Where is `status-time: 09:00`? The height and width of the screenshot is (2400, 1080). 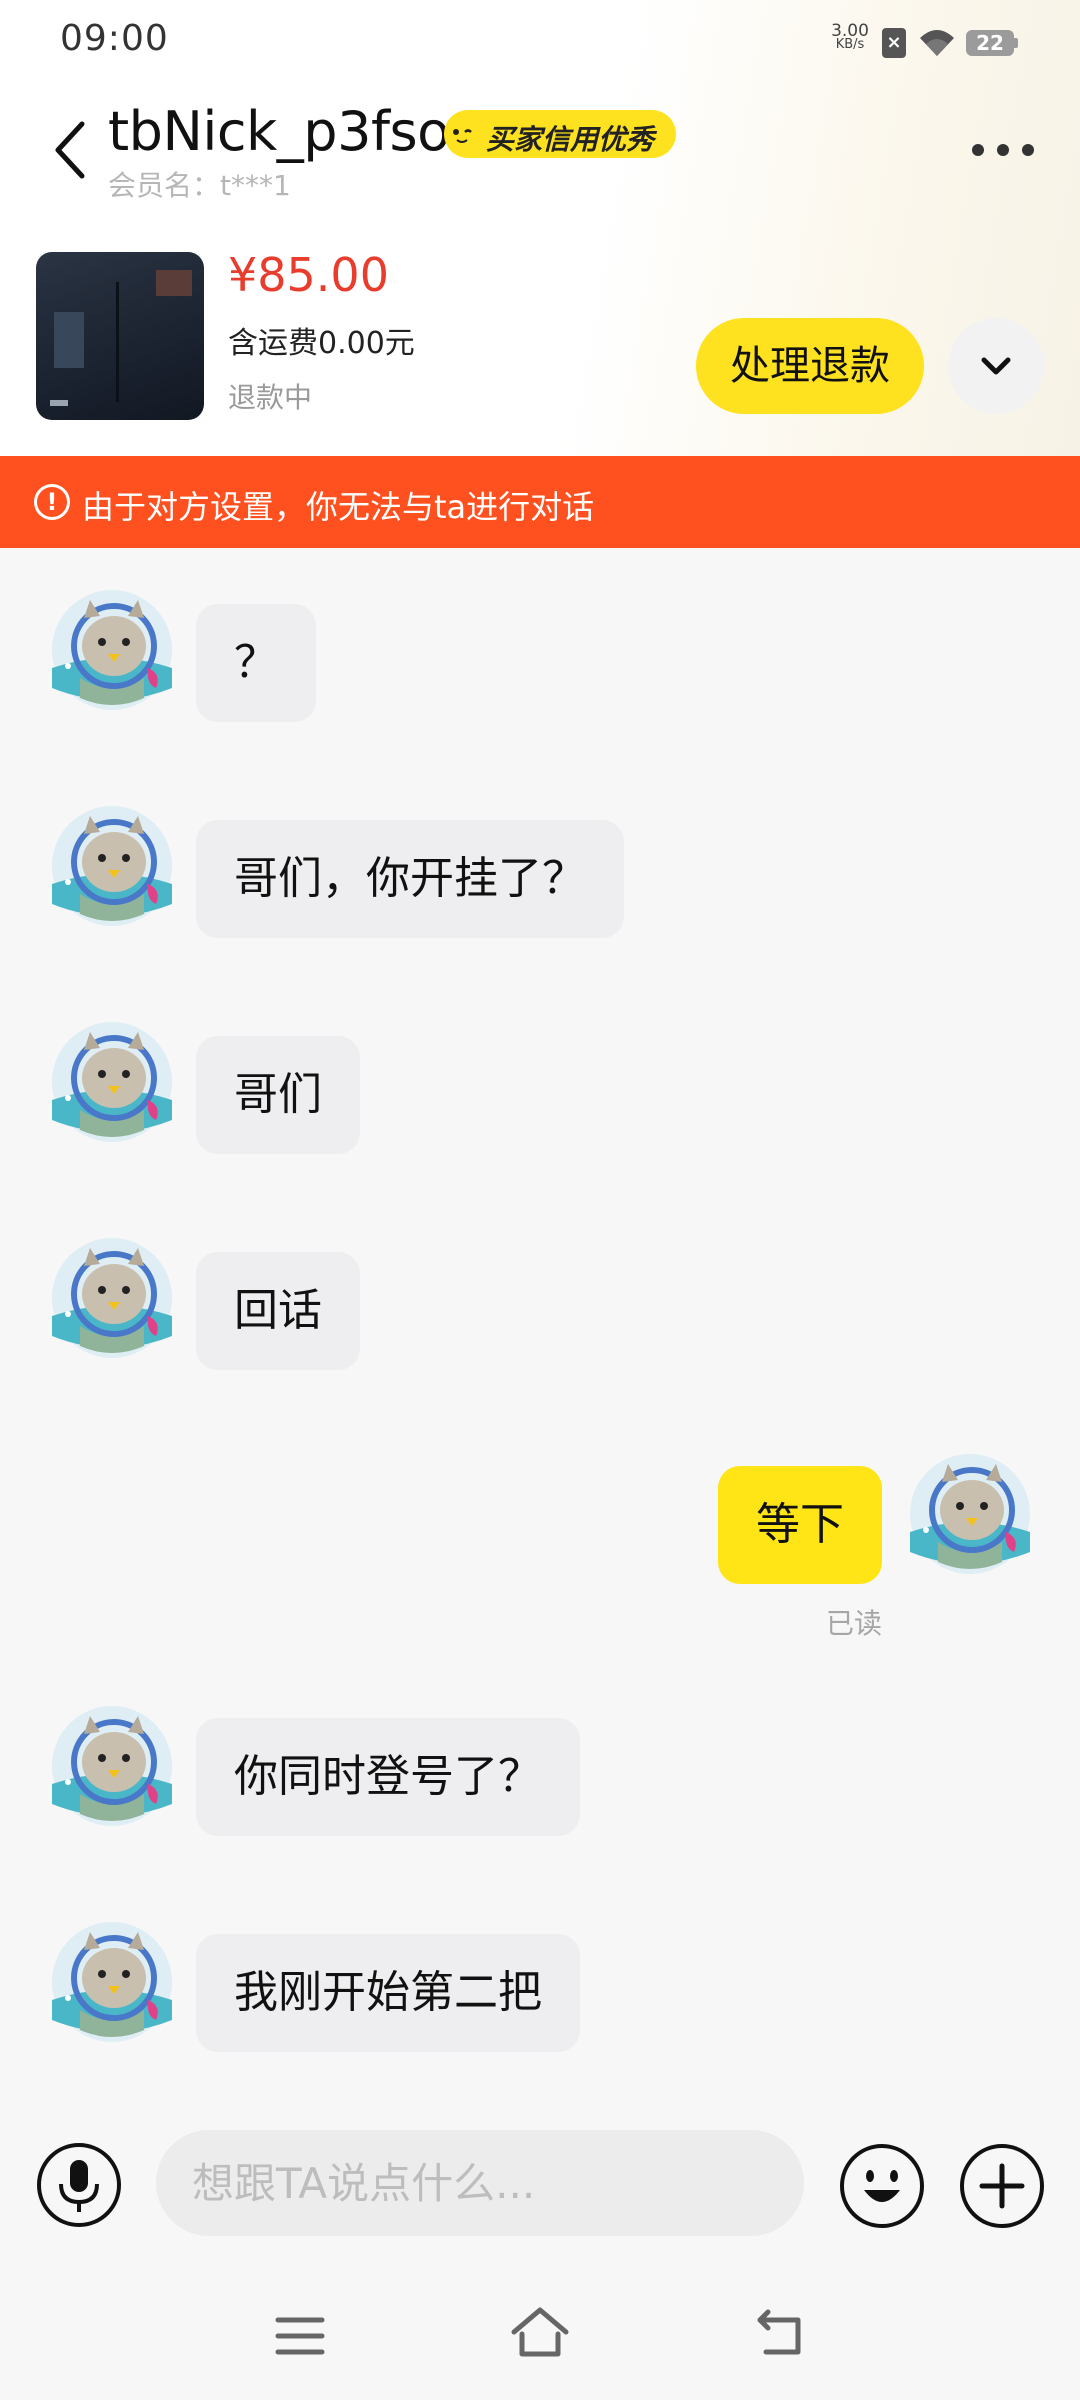
status-time: 09:00 is located at coordinates (114, 38).